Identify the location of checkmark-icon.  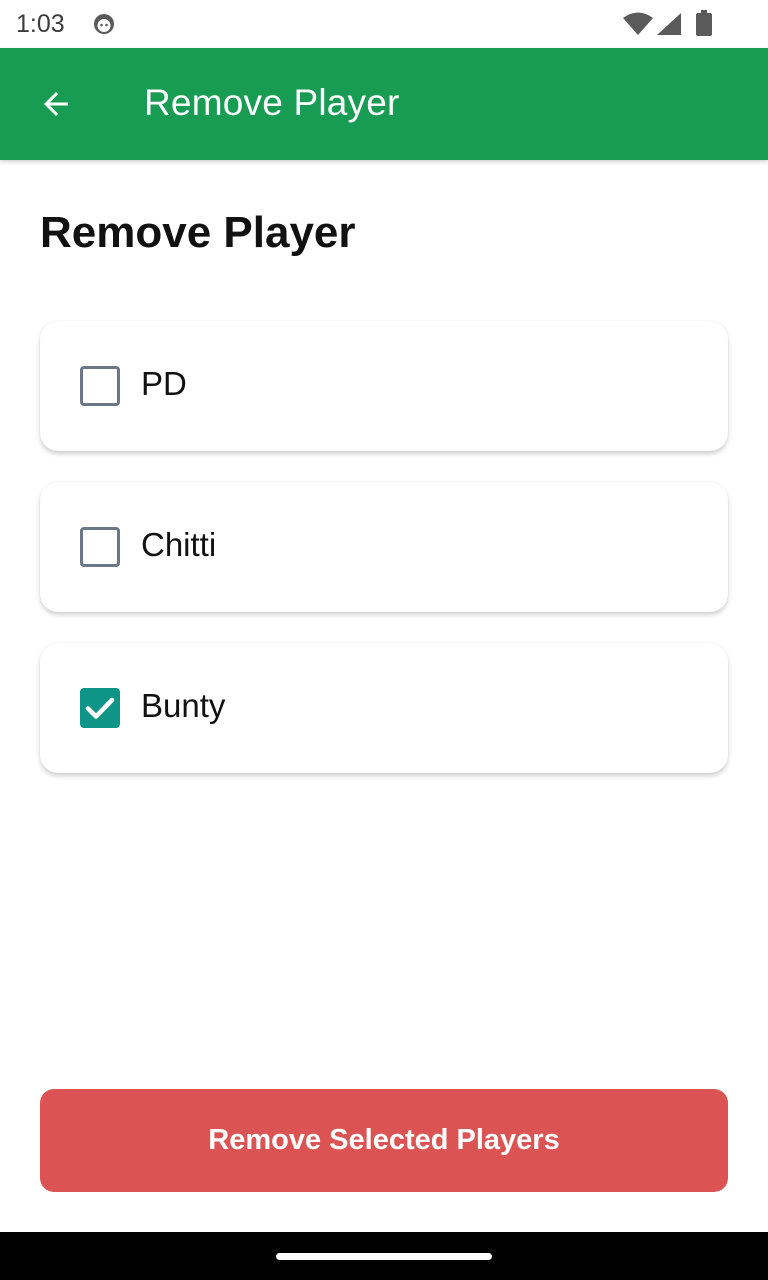
(100, 708).